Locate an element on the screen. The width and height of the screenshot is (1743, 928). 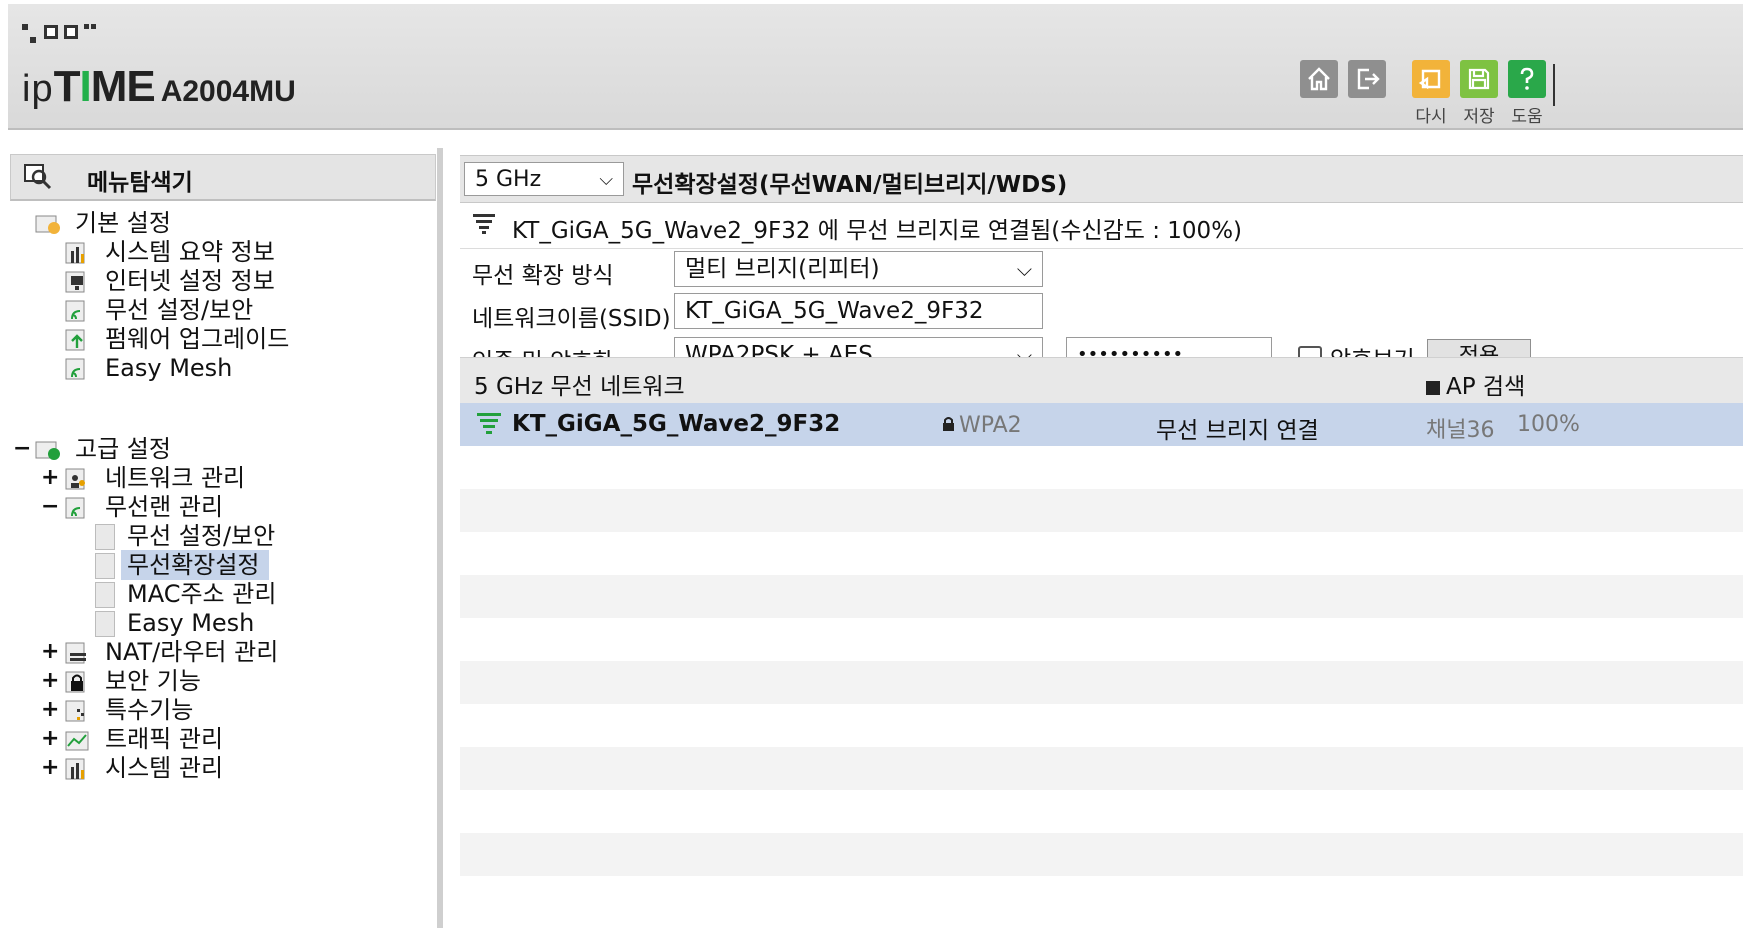
router-icon is located at coordinates (75, 653).